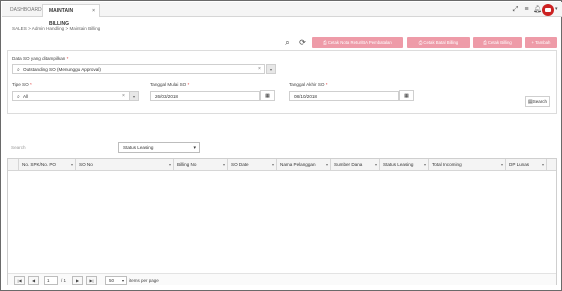 Image resolution: width=562 pixels, height=291 pixels. What do you see at coordinates (51, 280) in the screenshot?
I see `page-number-input: 1` at bounding box center [51, 280].